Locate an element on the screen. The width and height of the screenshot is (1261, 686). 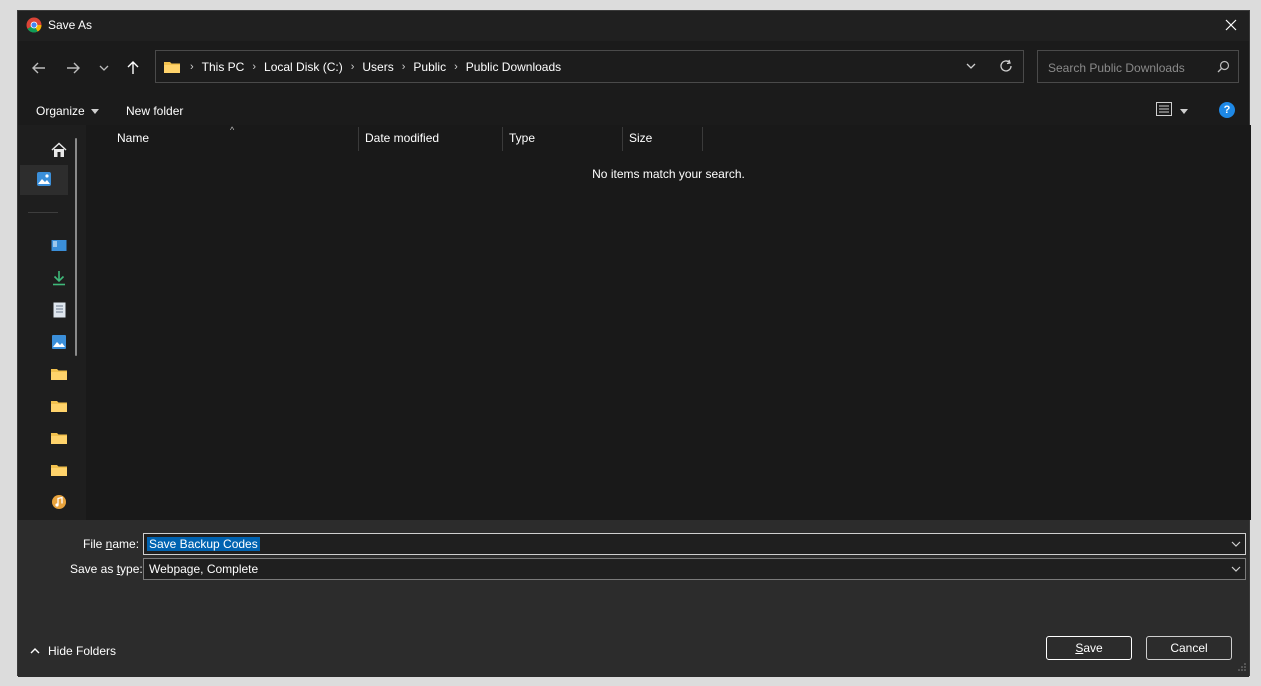
nav-scrollbar is located at coordinates (76, 247).